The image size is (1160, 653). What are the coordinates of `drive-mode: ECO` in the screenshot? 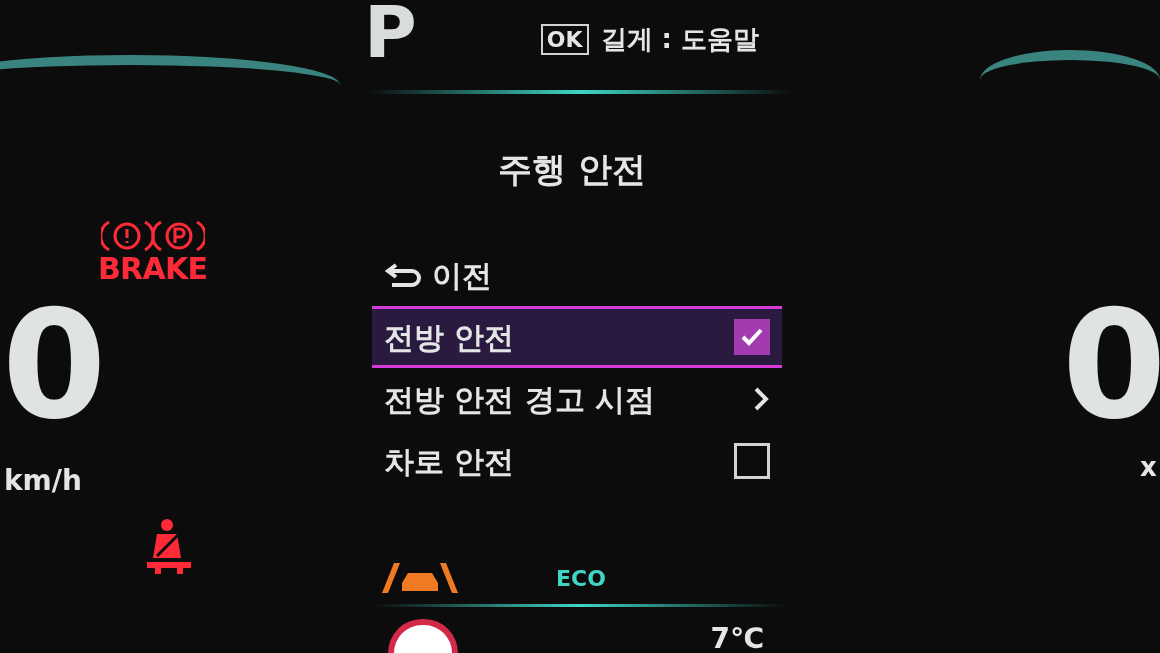 It's located at (581, 578).